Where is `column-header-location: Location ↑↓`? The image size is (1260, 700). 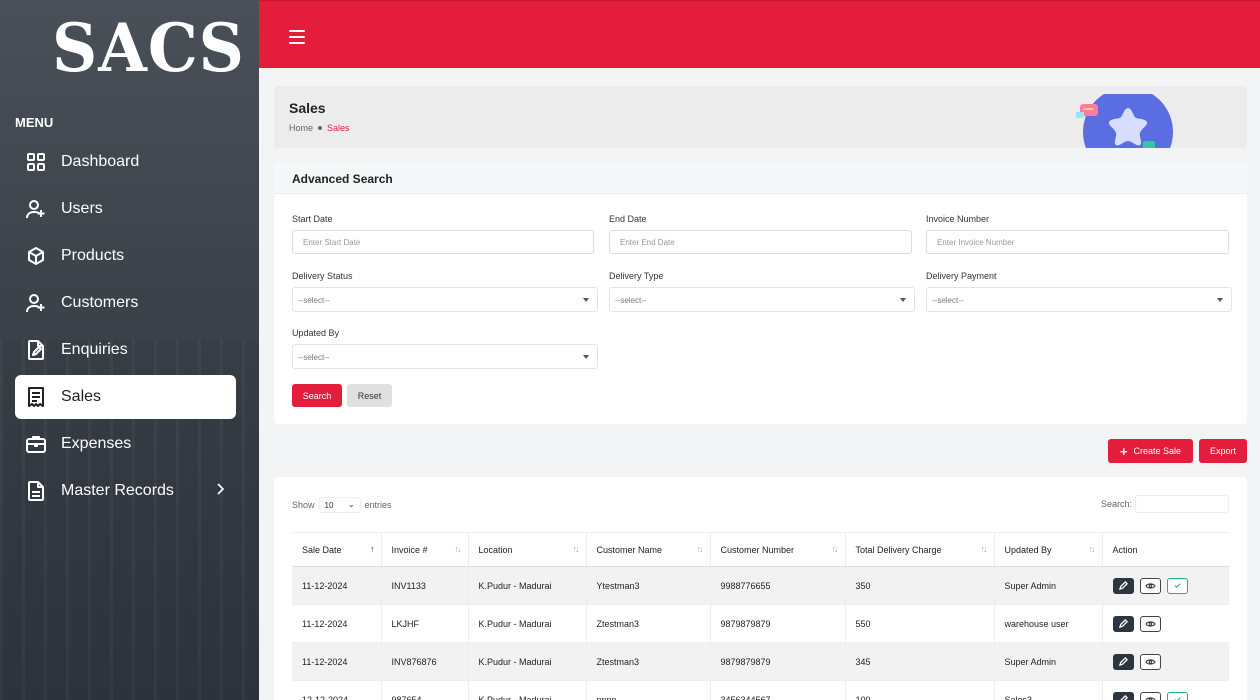 column-header-location: Location ↑↓ is located at coordinates (527, 549).